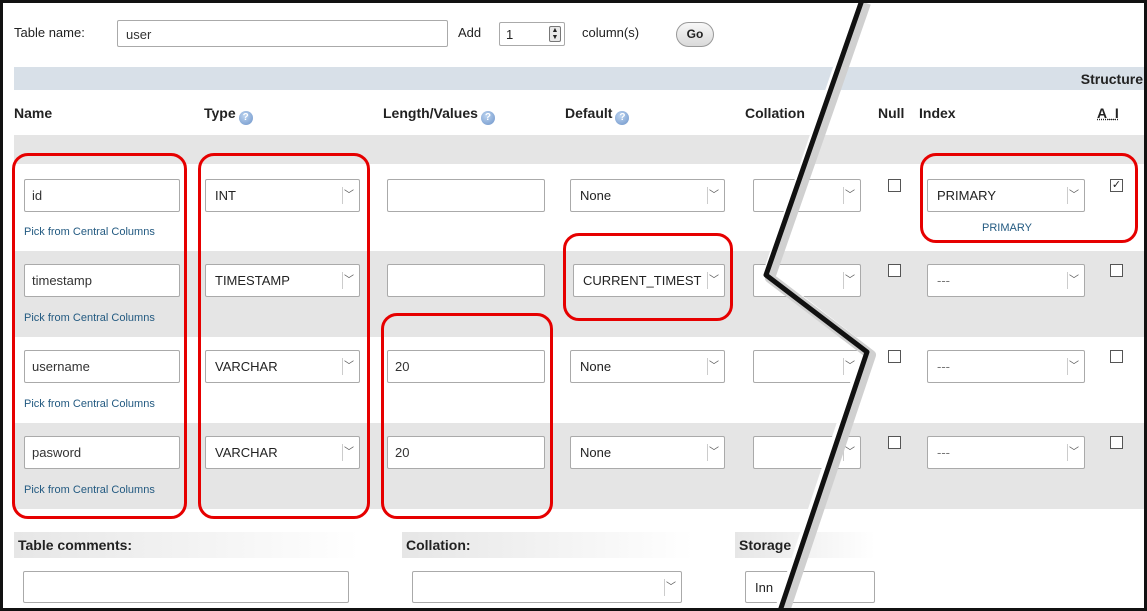  What do you see at coordinates (532, 34) in the screenshot?
I see `add-columns-input: 1 ▲ ▼` at bounding box center [532, 34].